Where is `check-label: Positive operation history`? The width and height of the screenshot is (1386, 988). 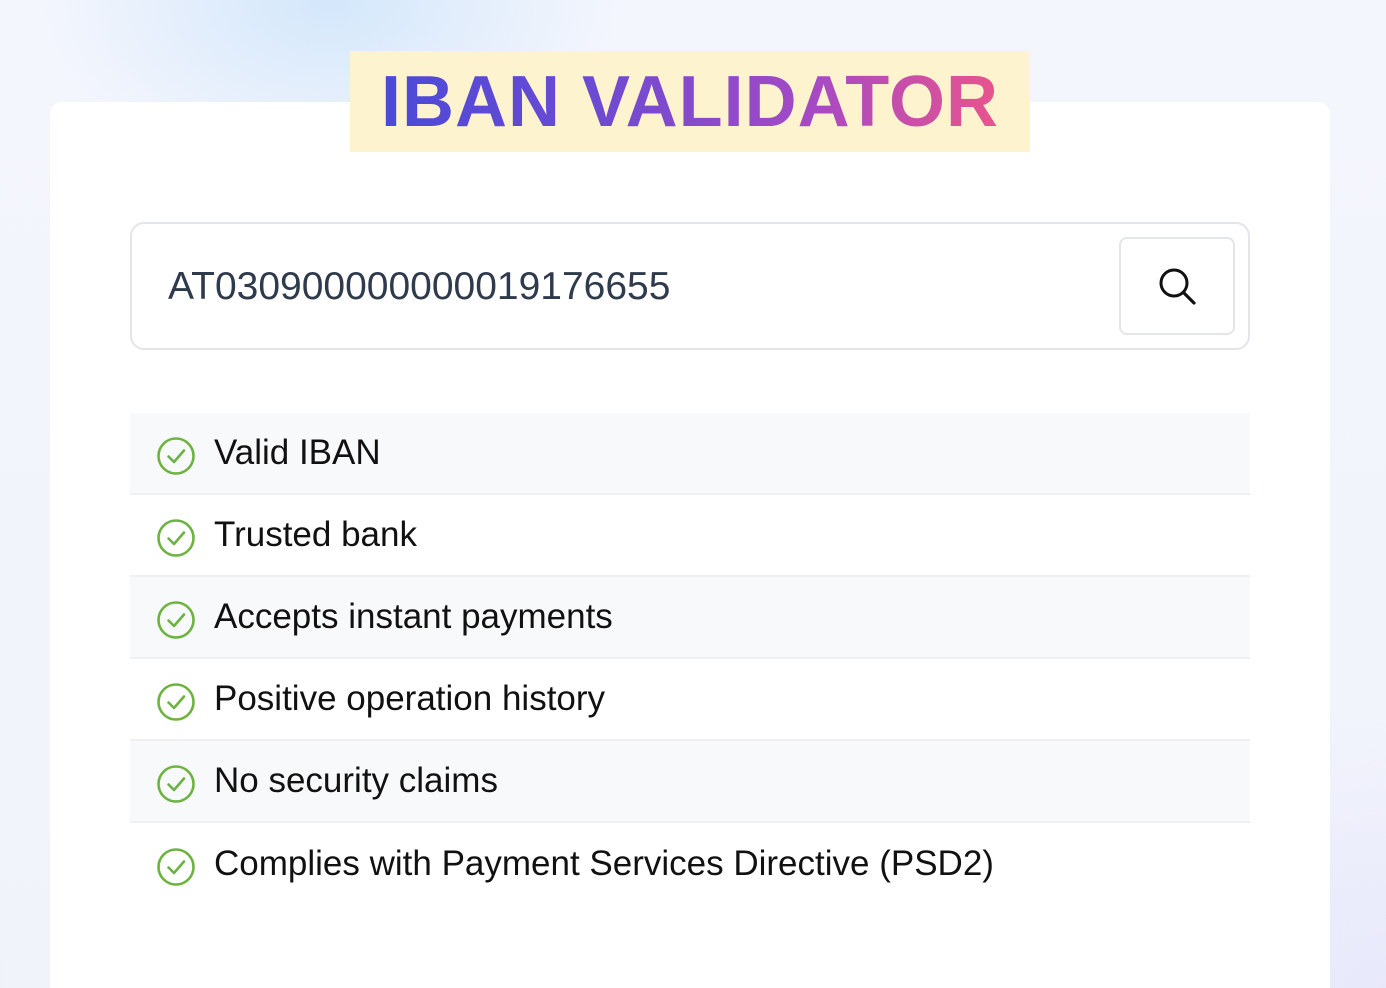
check-label: Positive operation history is located at coordinates (410, 698).